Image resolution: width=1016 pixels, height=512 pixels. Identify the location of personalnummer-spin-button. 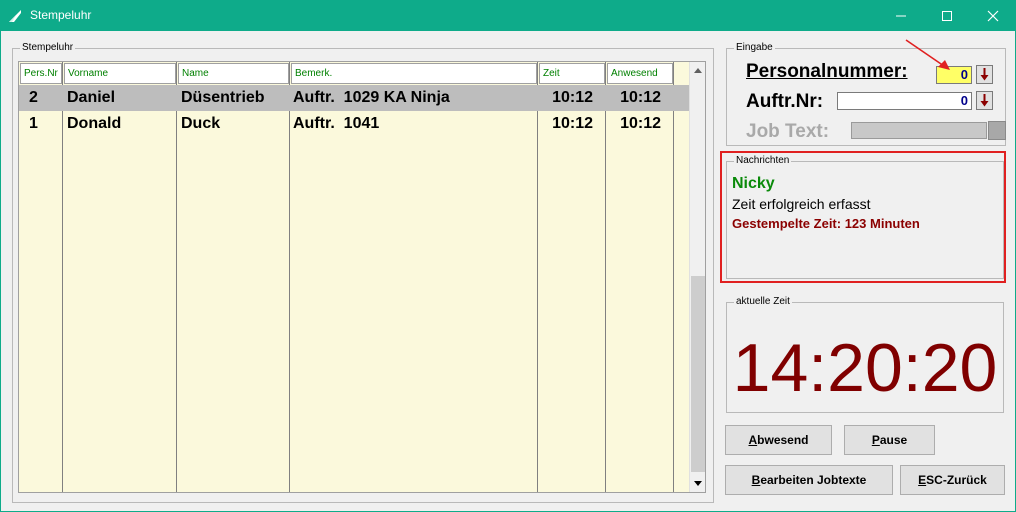
(984, 74).